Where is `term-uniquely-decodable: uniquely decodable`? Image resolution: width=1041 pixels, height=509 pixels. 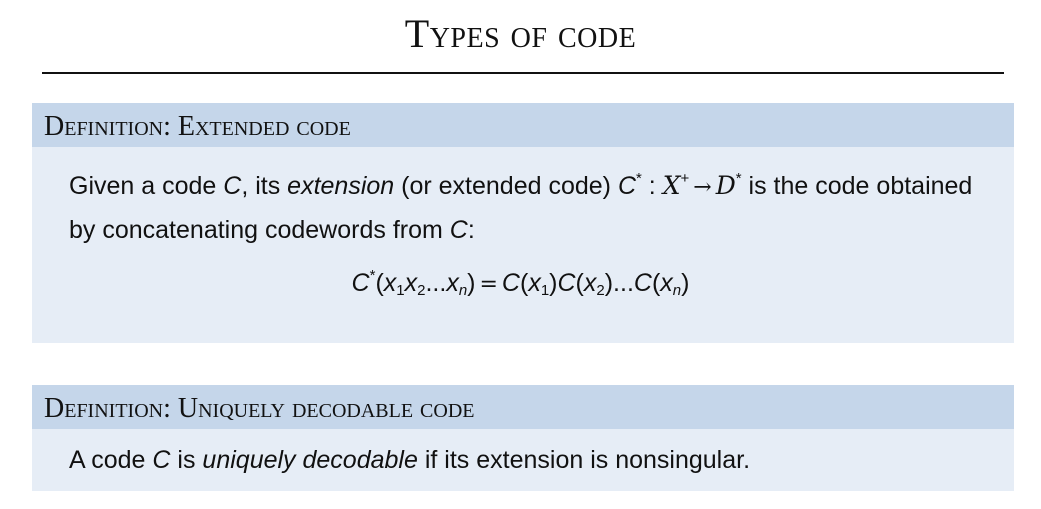
term-uniquely-decodable: uniquely decodable is located at coordinates (310, 460).